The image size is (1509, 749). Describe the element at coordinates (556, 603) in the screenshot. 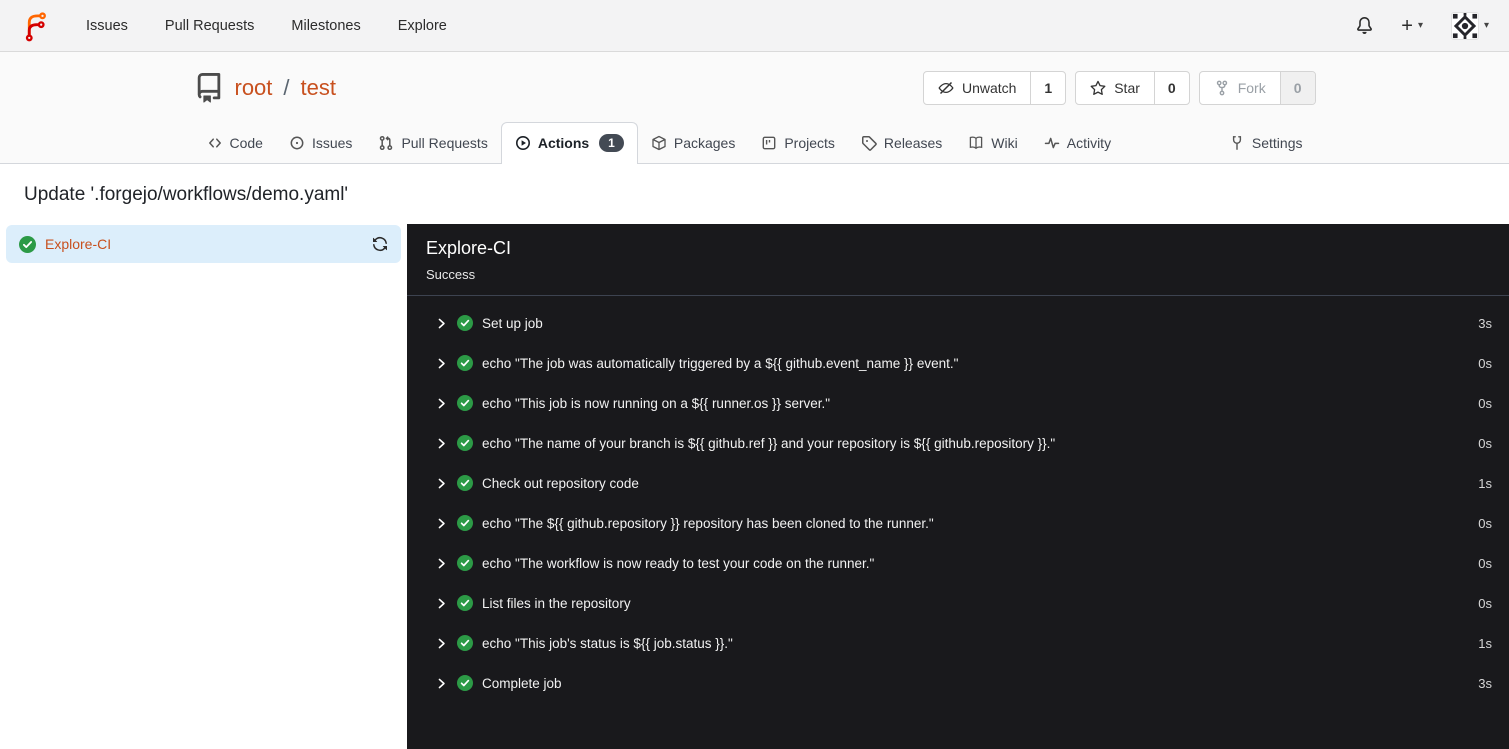

I see `step-name: List files in the repository` at that location.